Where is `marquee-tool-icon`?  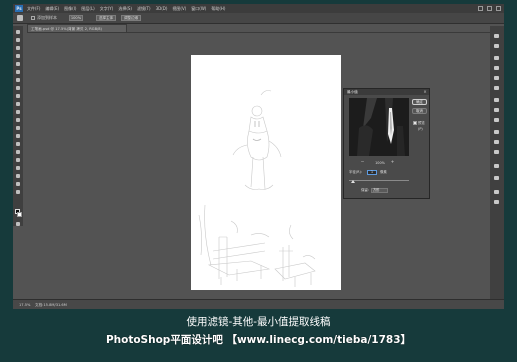
marquee-tool-icon is located at coordinates (18, 40).